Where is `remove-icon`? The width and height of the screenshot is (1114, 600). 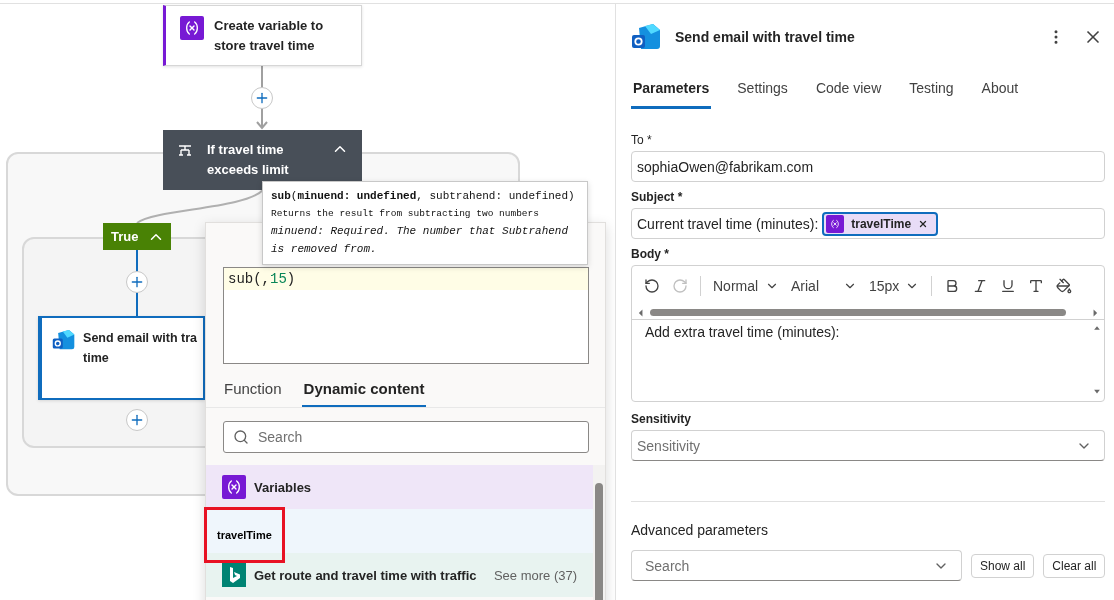
remove-icon is located at coordinates (923, 223).